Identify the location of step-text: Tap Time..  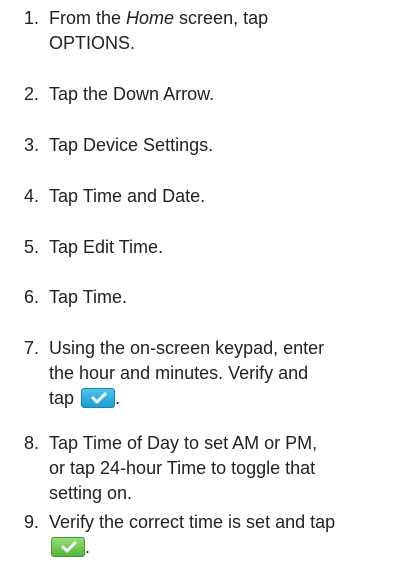
(224, 297).